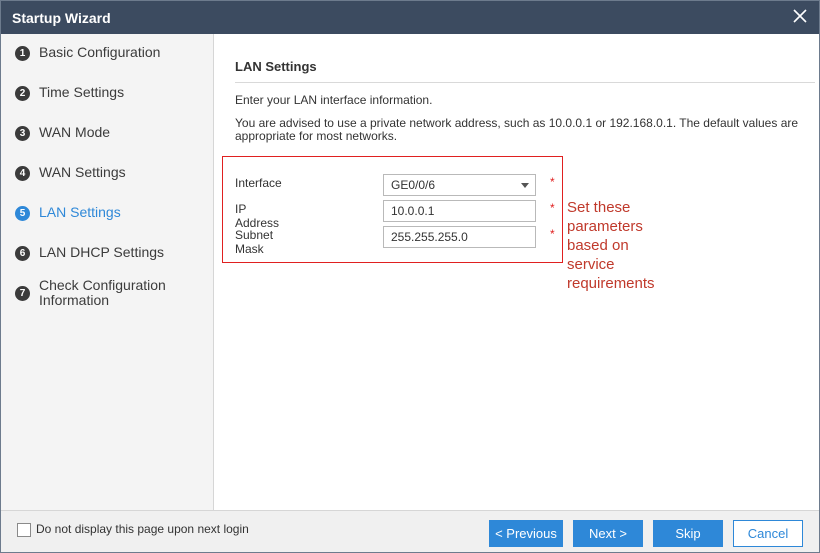 Image resolution: width=820 pixels, height=553 pixels. I want to click on step-label: WAN Settings, so click(82, 172).